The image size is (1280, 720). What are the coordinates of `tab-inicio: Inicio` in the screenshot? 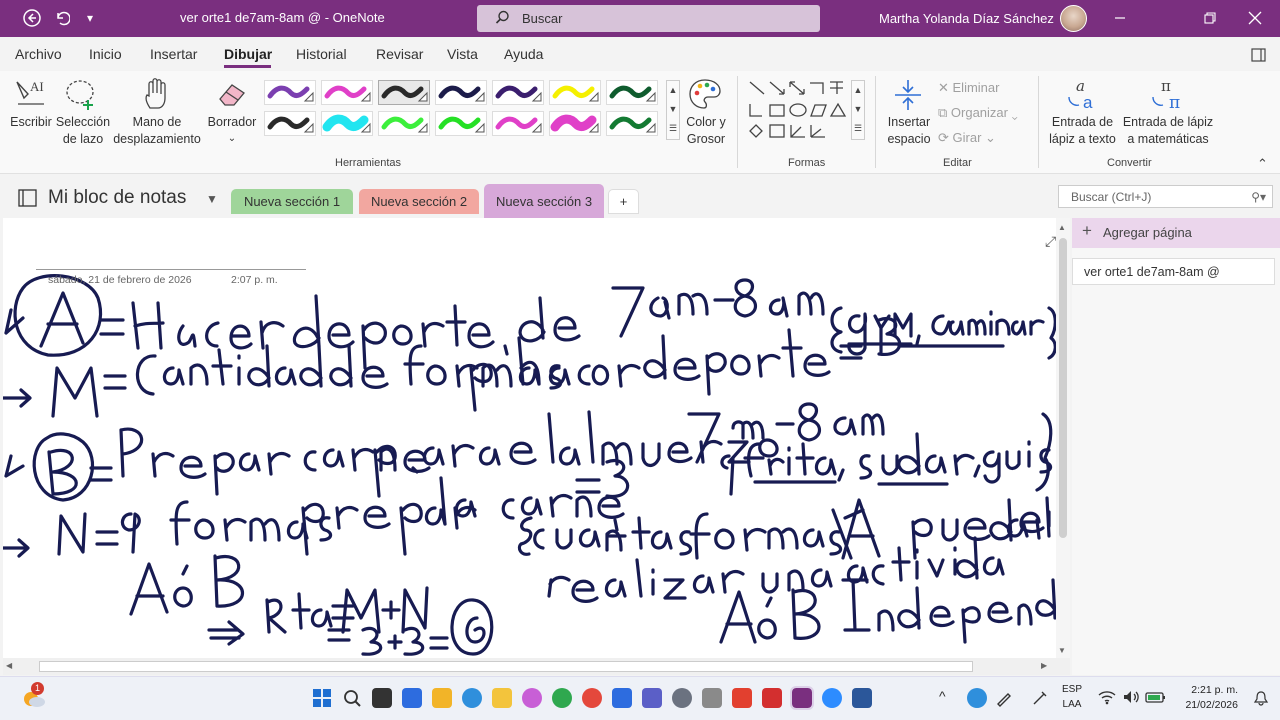 It's located at (105, 54).